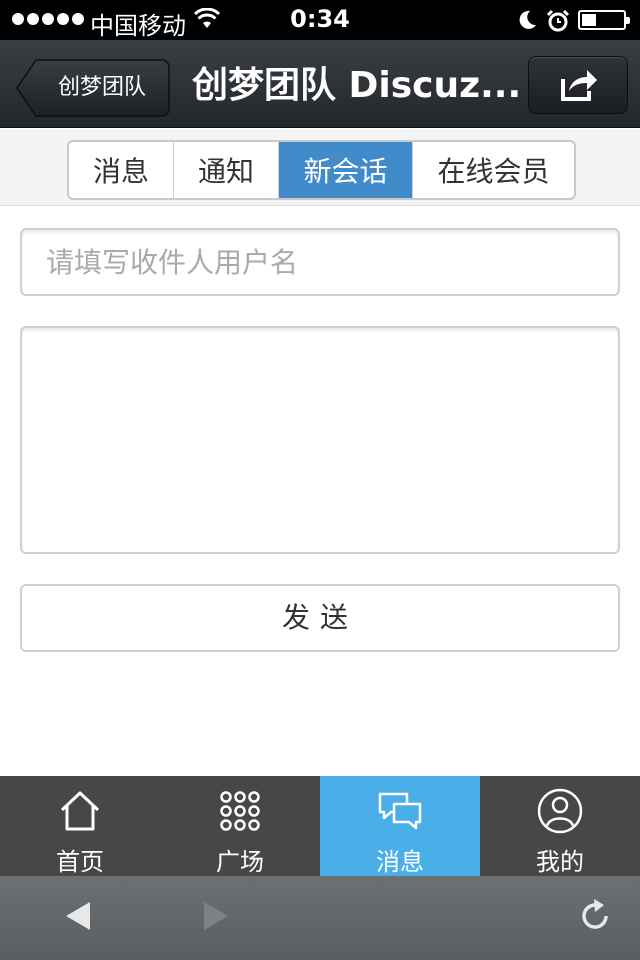  I want to click on home-icon, so click(80, 811).